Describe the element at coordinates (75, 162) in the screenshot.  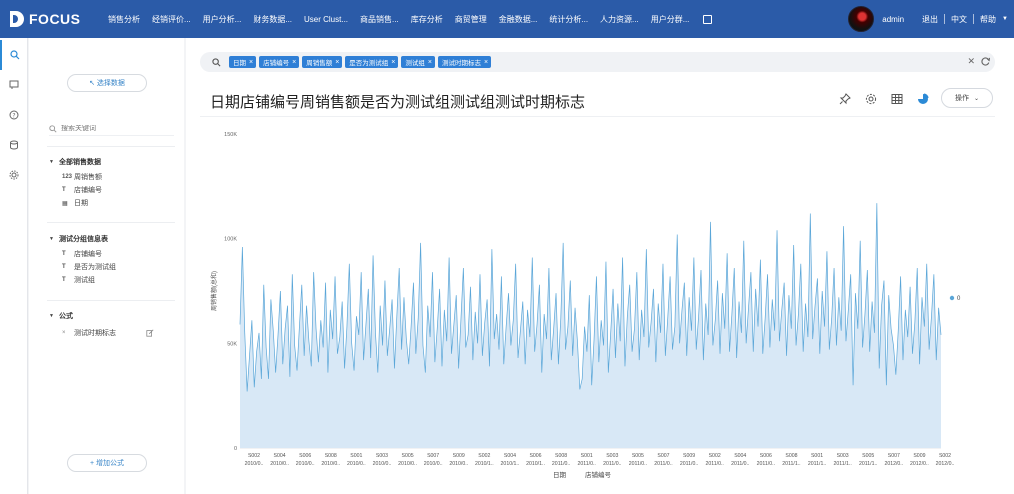
I see `group-title: ▼ 全部销售数据` at that location.